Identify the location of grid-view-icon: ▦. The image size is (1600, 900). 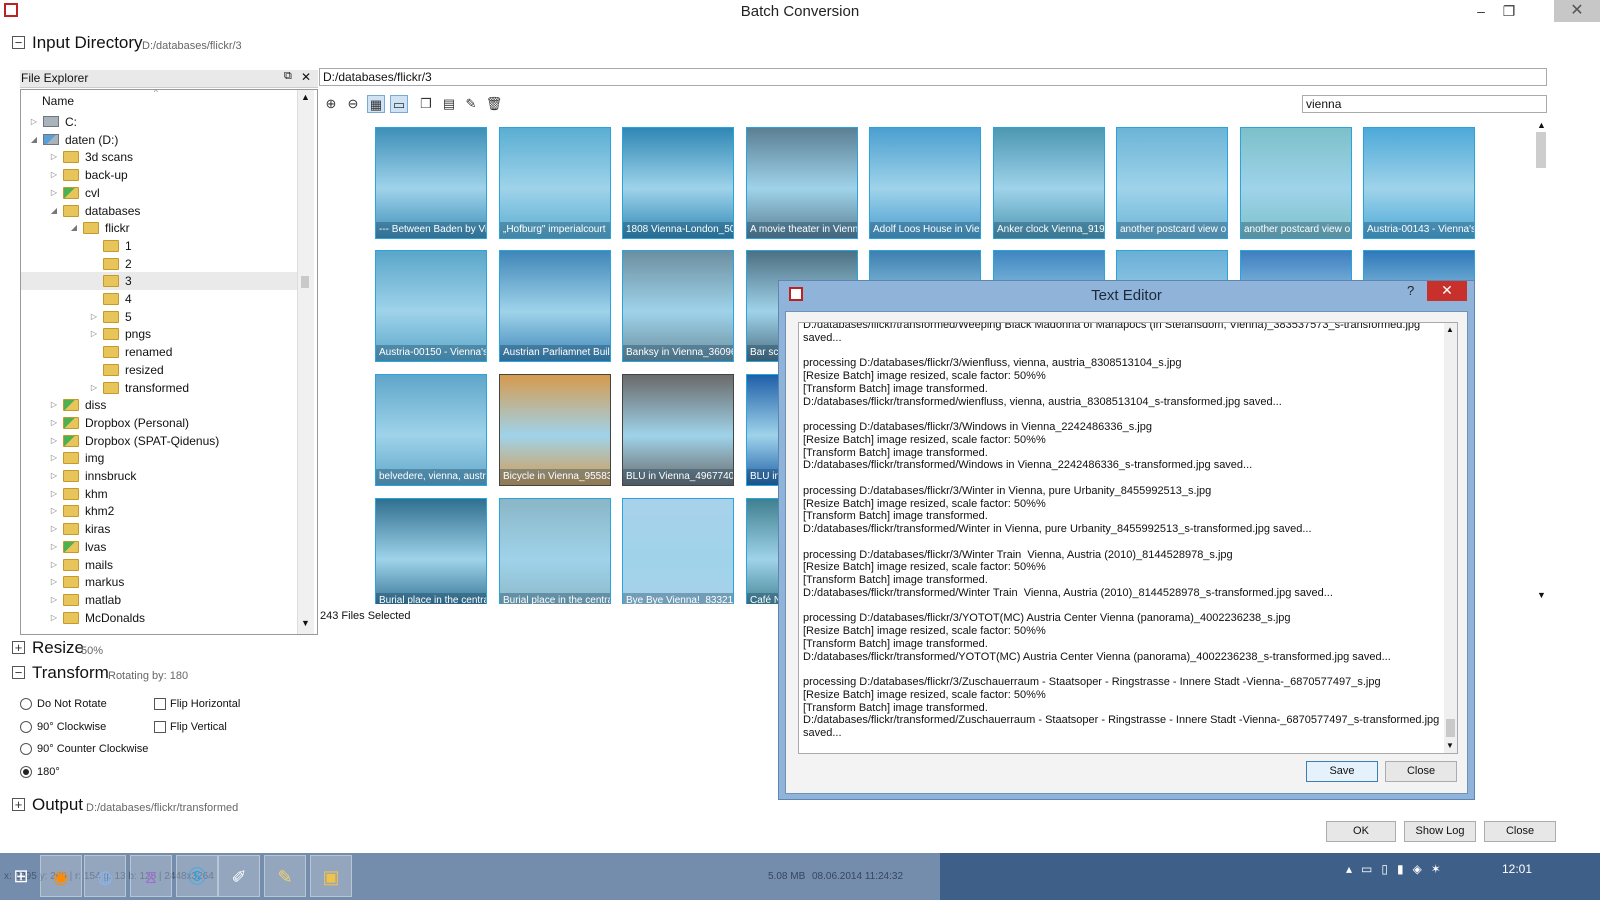
(376, 104).